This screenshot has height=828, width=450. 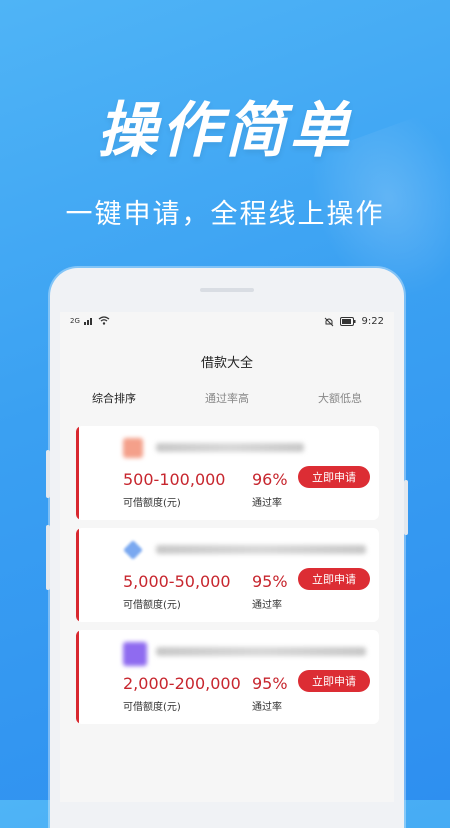 I want to click on loan-card: 500-100,000 可借额度(元) 96% 通过率 立即申请, so click(x=227, y=473).